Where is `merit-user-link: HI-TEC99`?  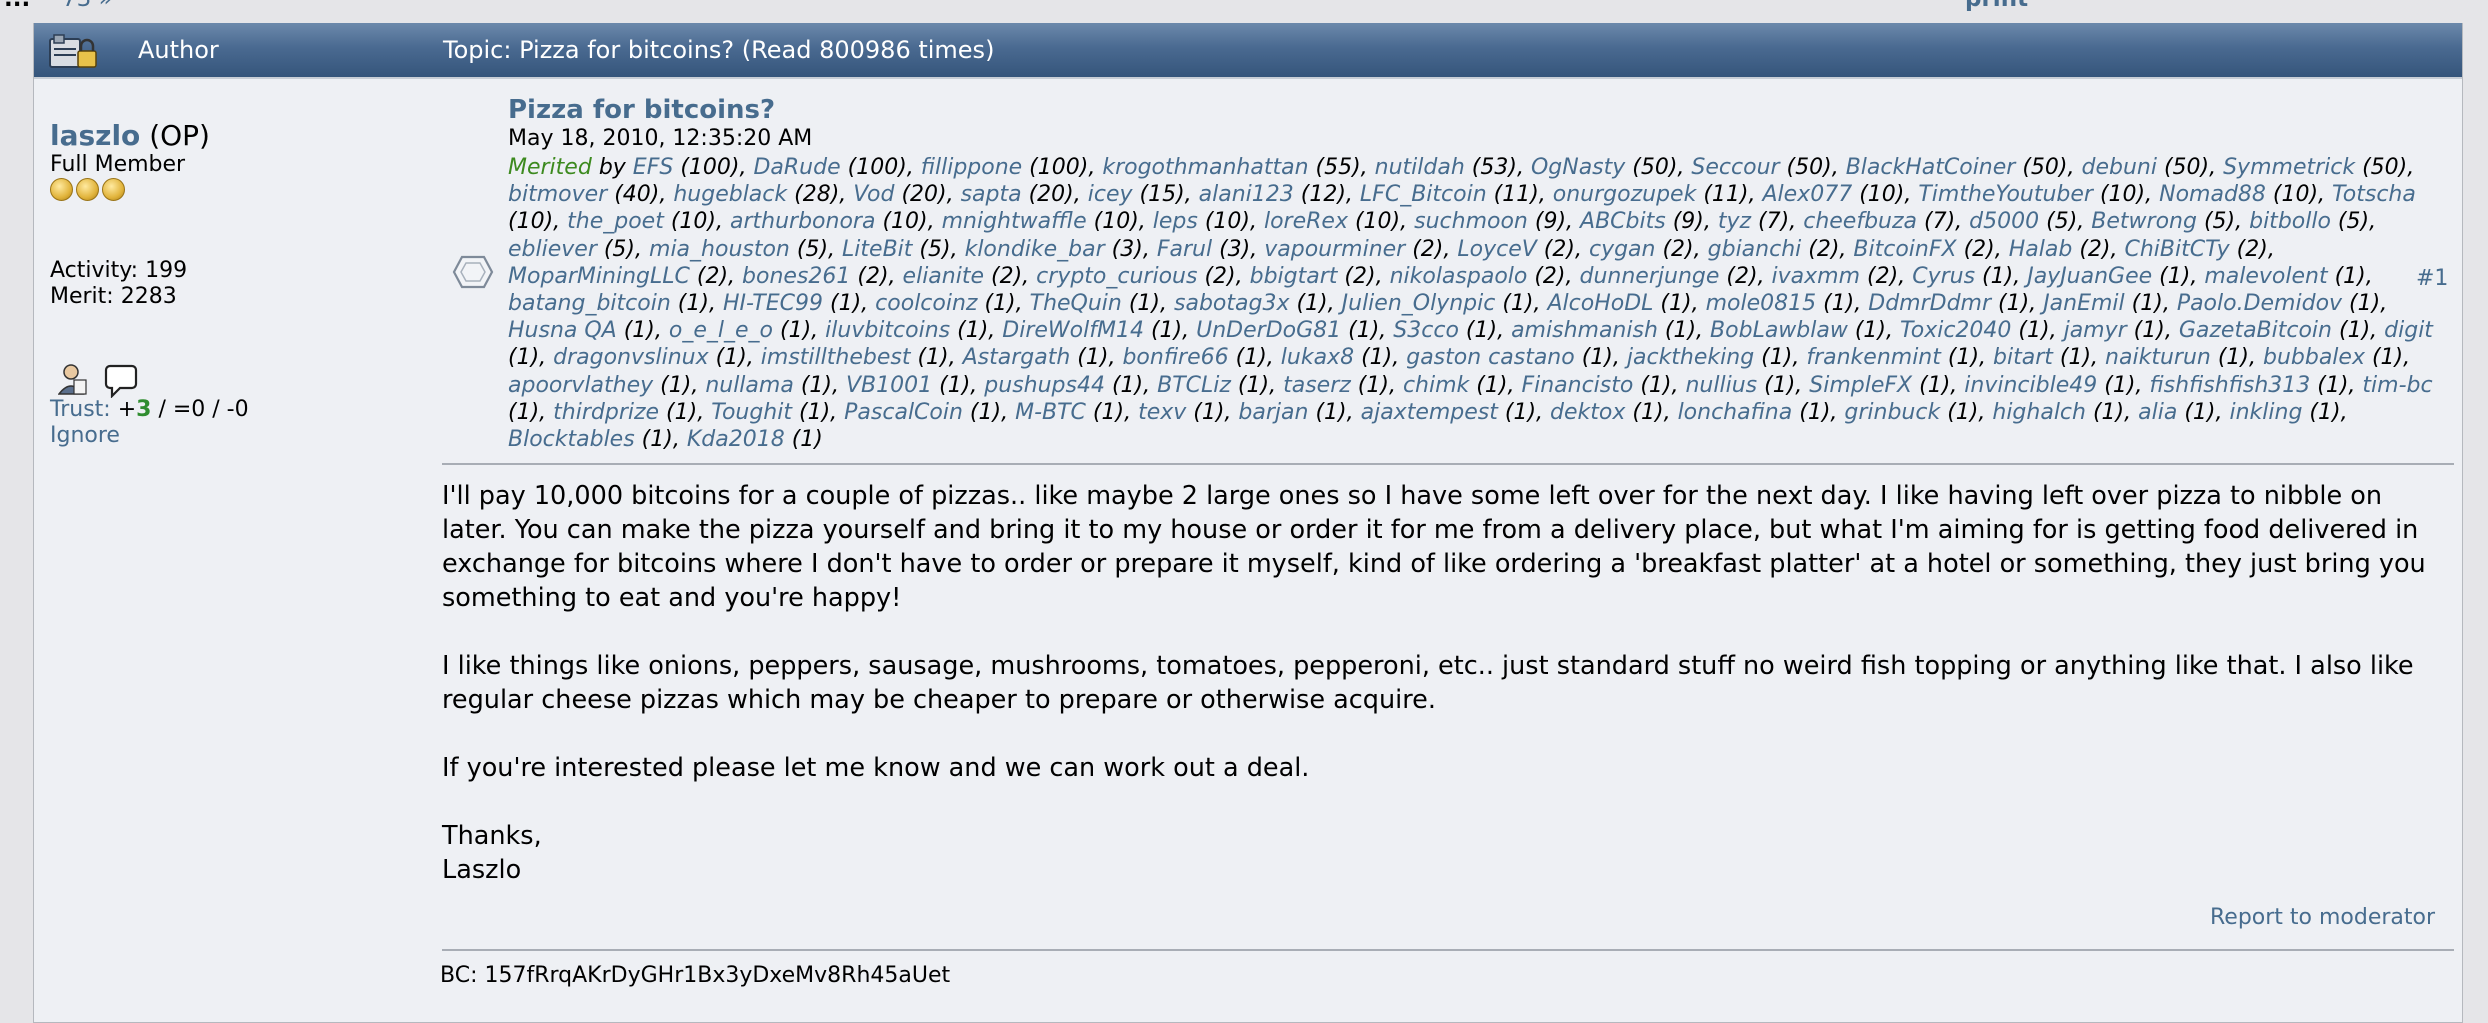
merit-user-link: HI-TEC99 is located at coordinates (773, 303).